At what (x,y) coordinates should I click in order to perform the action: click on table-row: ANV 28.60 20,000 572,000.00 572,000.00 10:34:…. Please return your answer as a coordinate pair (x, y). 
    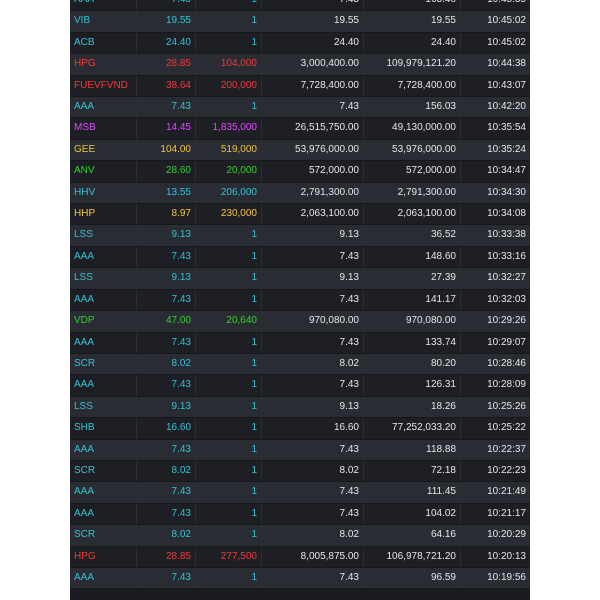
    Looking at the image, I should click on (300, 171).